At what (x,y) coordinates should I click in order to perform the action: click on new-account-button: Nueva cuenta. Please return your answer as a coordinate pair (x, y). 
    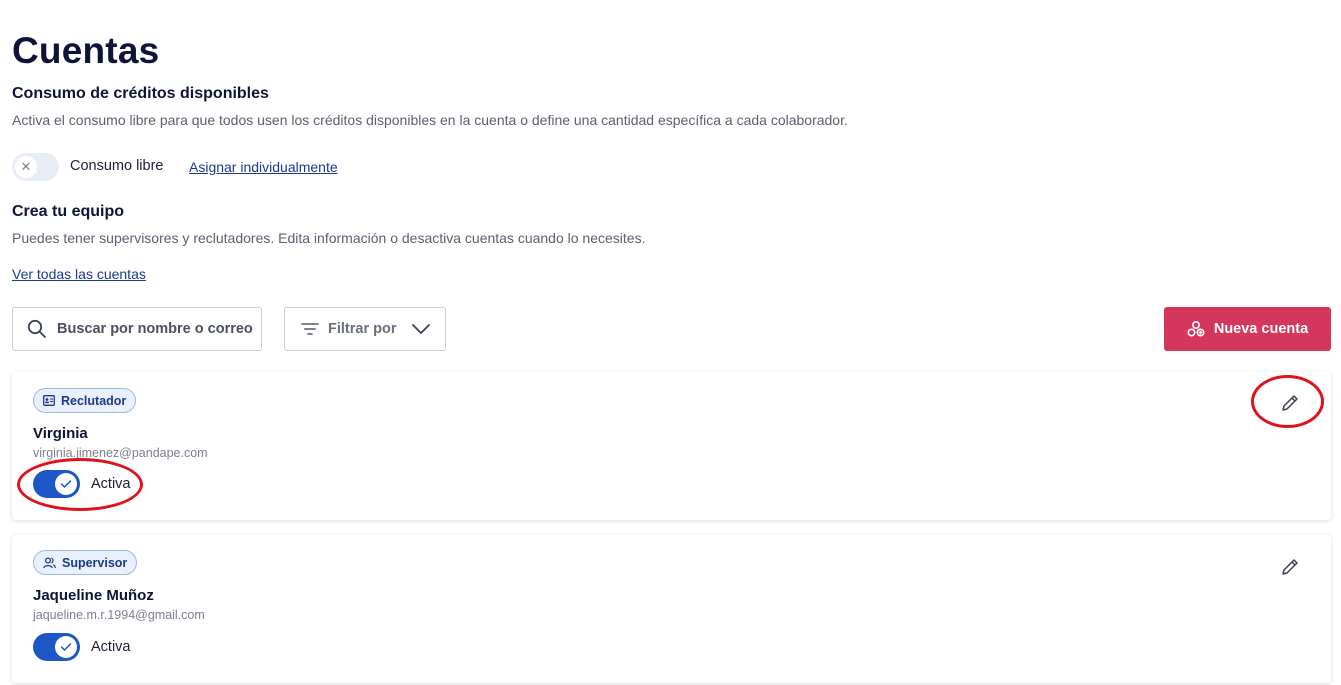
    Looking at the image, I should click on (1247, 329).